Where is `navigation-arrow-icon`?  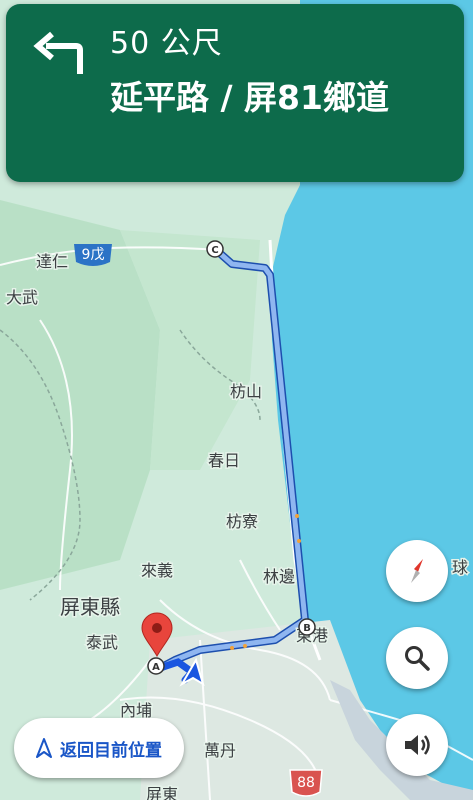 navigation-arrow-icon is located at coordinates (44, 748).